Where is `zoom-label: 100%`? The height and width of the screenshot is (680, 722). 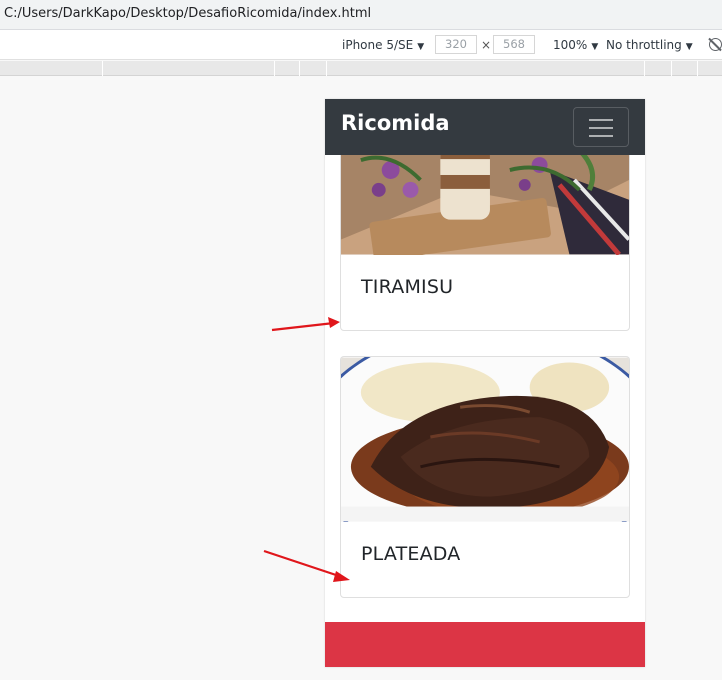 zoom-label: 100% is located at coordinates (570, 45).